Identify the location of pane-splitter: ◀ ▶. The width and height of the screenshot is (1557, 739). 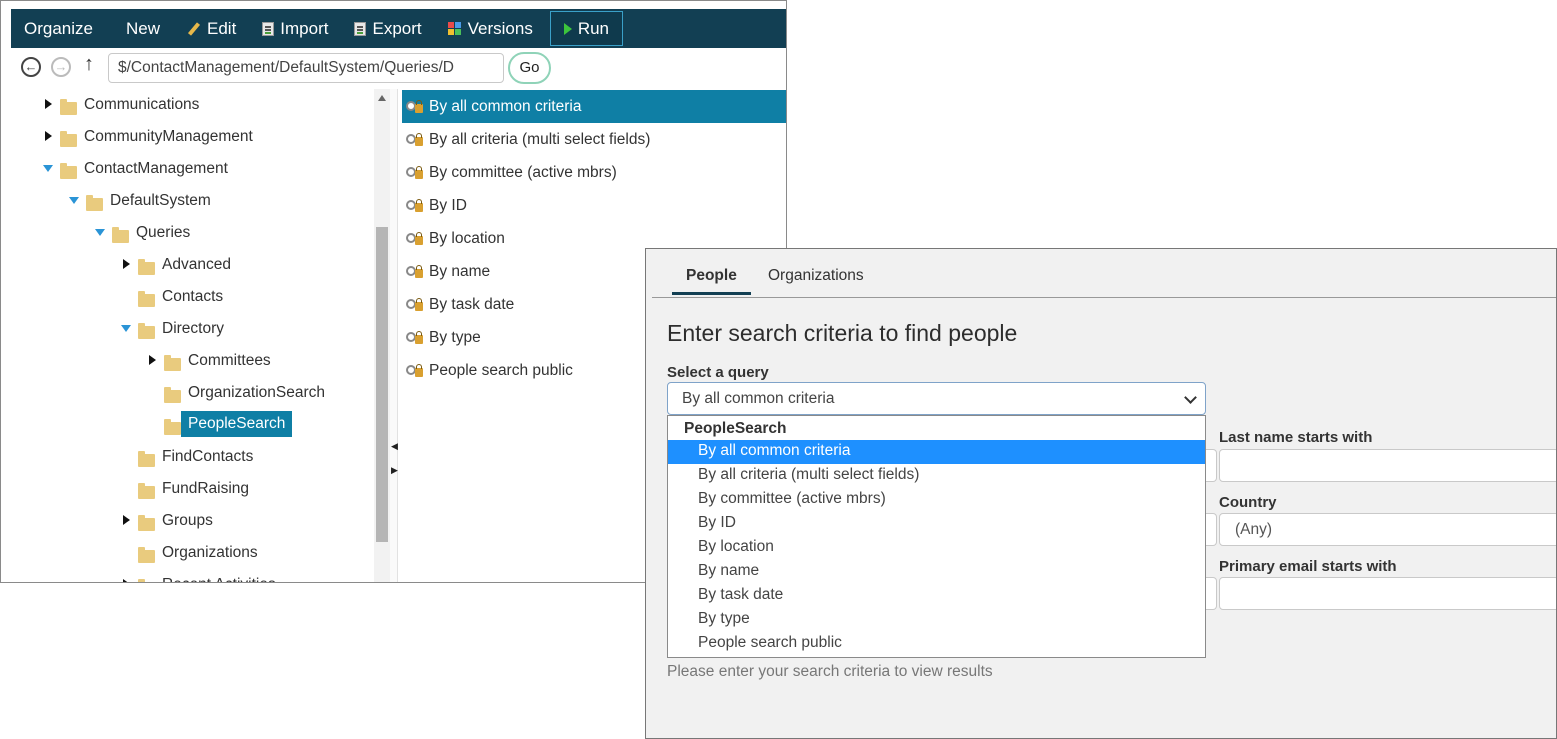
(394, 335).